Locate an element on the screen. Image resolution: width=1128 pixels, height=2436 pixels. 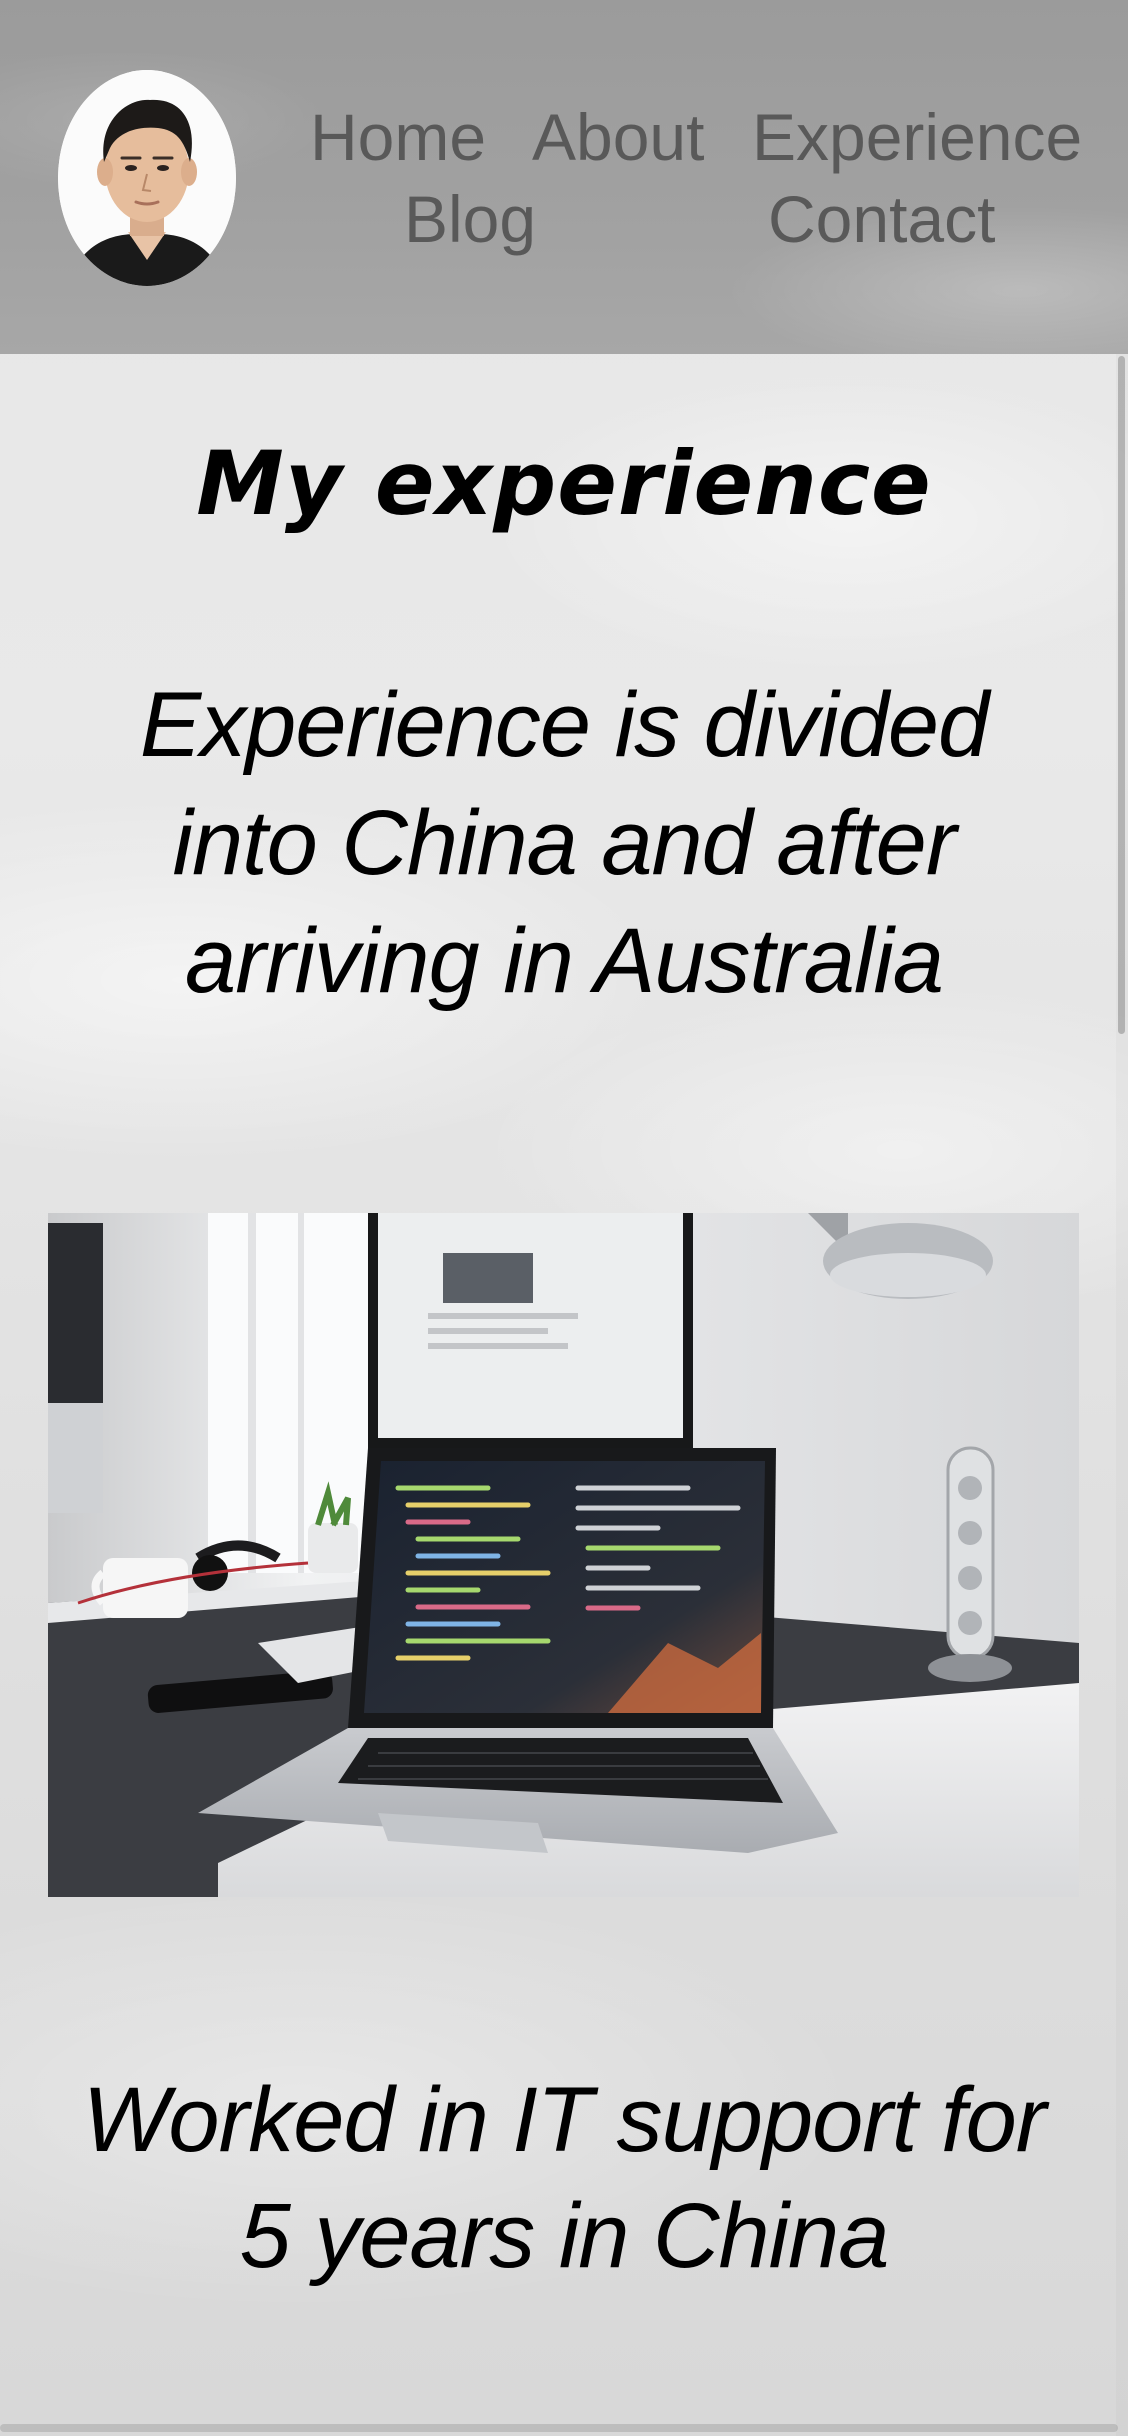
horizontal-scrollbar-thumb is located at coordinates (559, 2428).